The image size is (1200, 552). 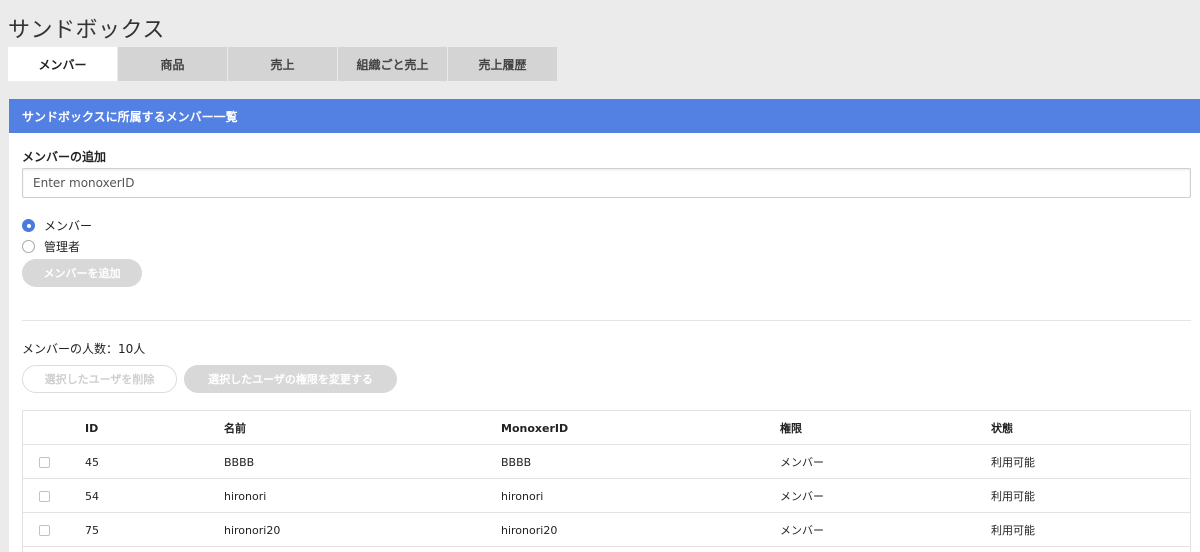 What do you see at coordinates (502, 64) in the screenshot?
I see `tab-sales-history: 売上履歴` at bounding box center [502, 64].